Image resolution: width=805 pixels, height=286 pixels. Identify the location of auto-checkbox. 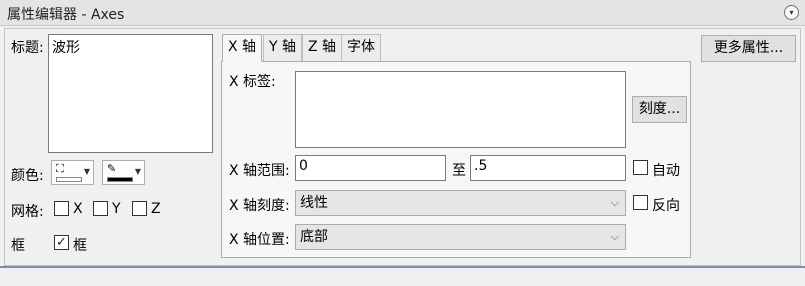
(640, 167).